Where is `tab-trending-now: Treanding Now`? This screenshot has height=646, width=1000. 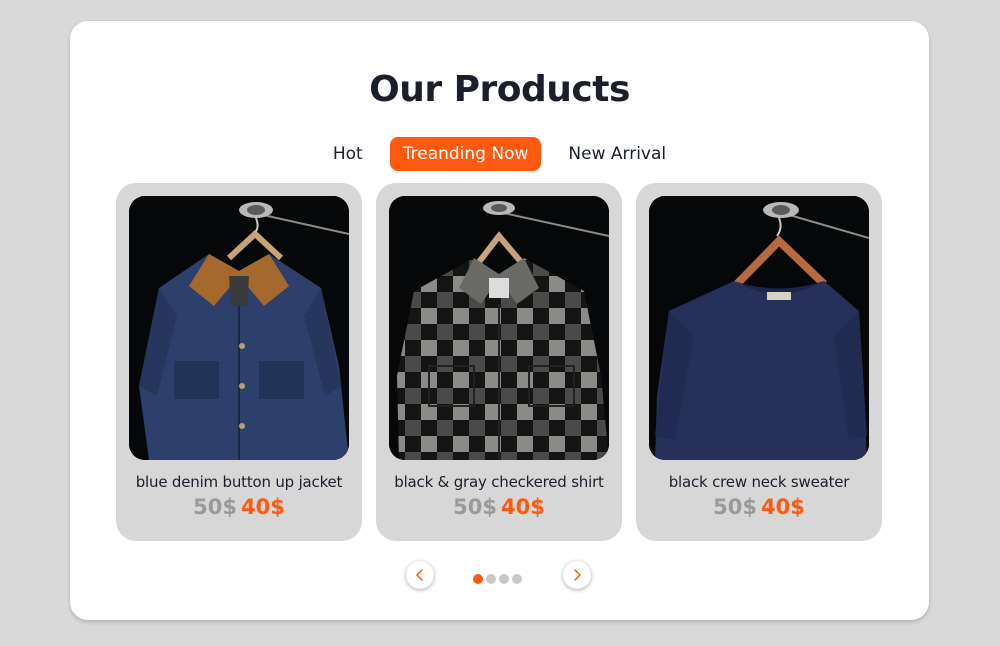 tab-trending-now: Treanding Now is located at coordinates (465, 154).